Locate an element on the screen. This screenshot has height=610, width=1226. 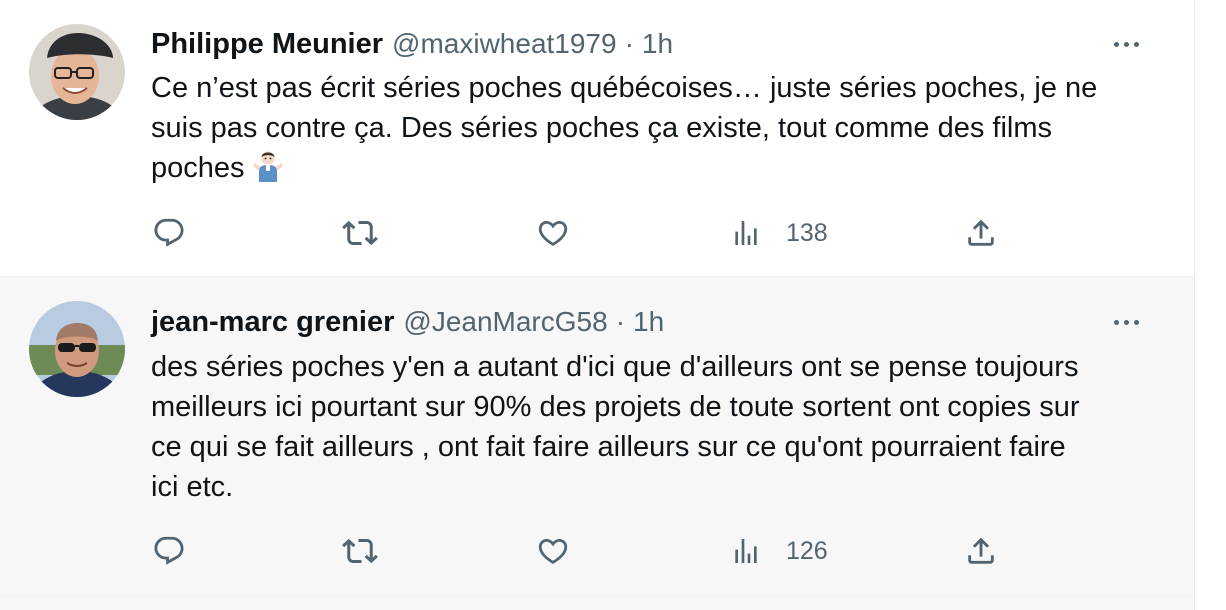
tweet-header: jean-marc grenier @JeanMarcG58 · 1h is located at coordinates (407, 322).